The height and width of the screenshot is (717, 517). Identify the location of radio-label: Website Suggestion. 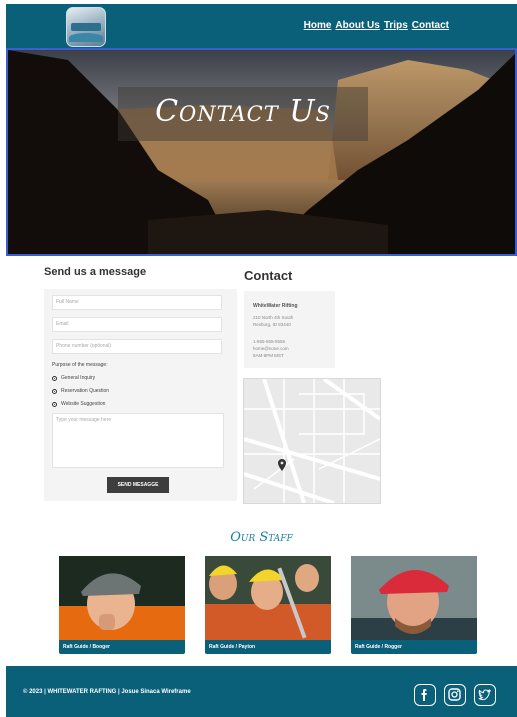
(83, 404).